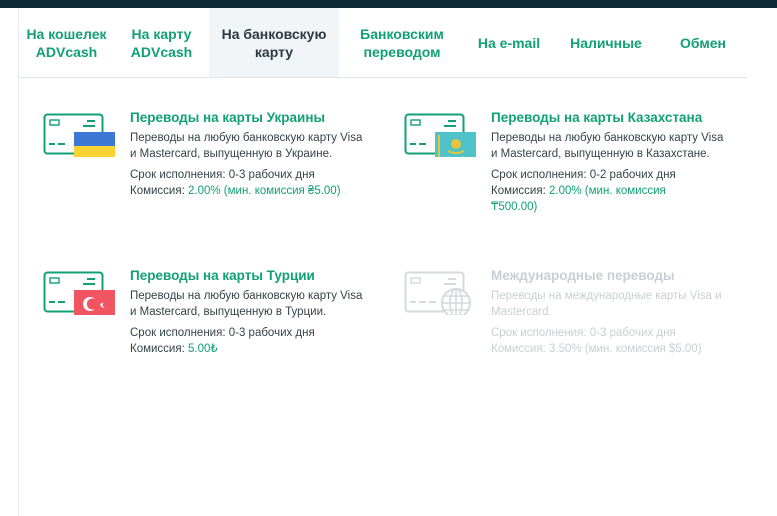 Image resolution: width=777 pixels, height=516 pixels. Describe the element at coordinates (161, 33) in the screenshot. I see `tab-label: На карту` at that location.